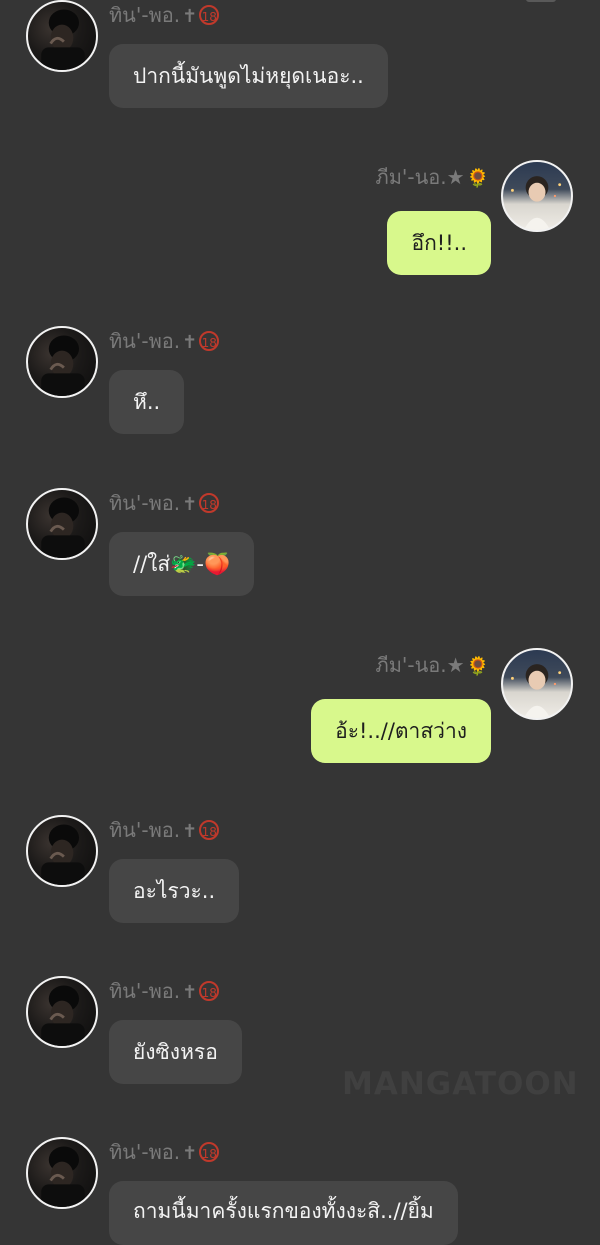  I want to click on message-bubble: อ้ะ!..//ตาสว่าง, so click(401, 731).